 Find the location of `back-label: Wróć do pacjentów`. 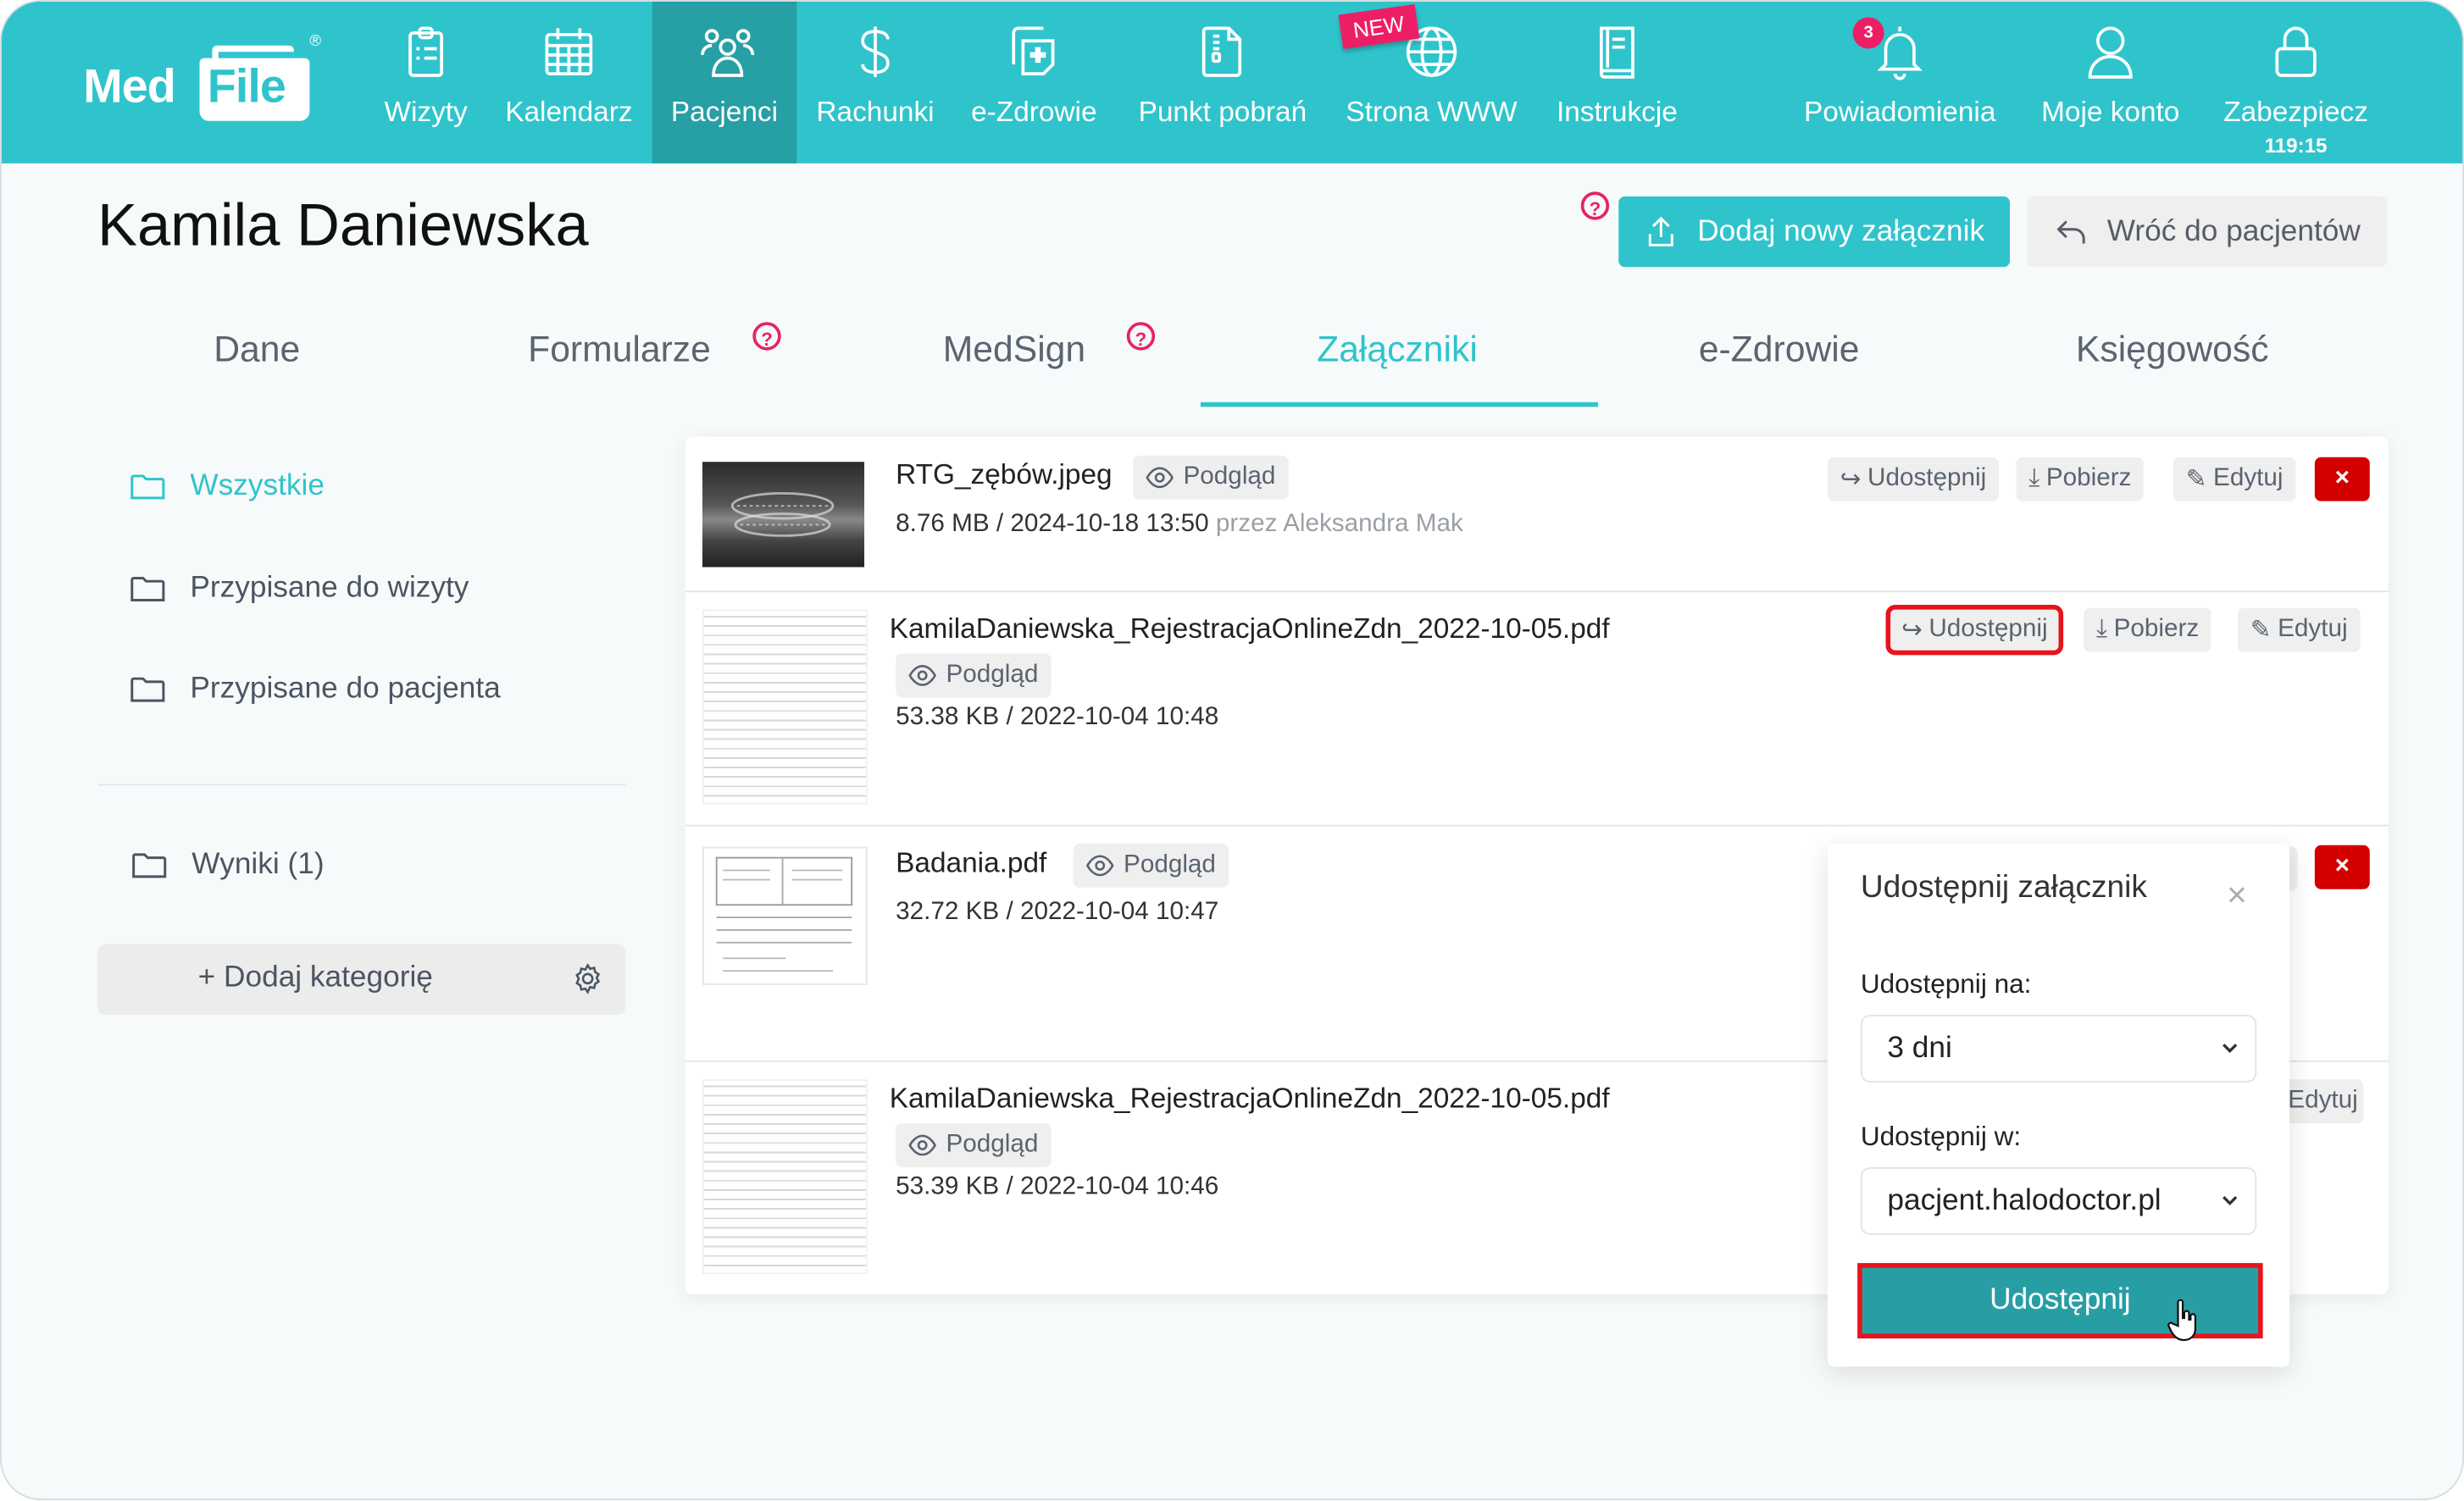

back-label: Wróć do pacjentów is located at coordinates (2234, 231).